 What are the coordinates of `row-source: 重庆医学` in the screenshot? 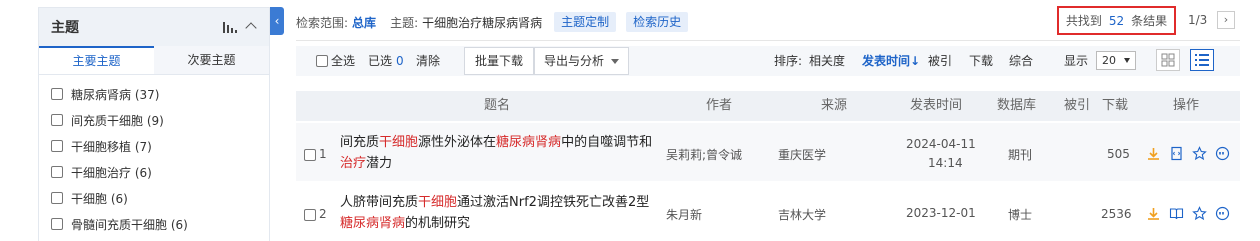 It's located at (802, 154).